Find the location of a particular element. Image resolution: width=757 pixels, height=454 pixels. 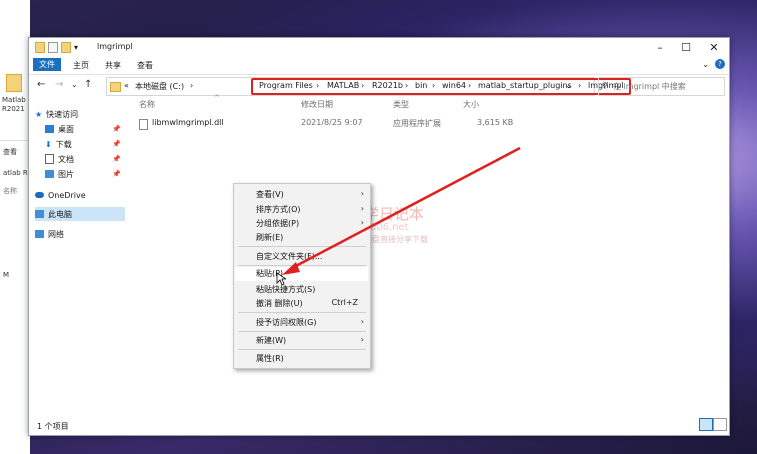

mouse-cursor-icon is located at coordinates (281, 279).